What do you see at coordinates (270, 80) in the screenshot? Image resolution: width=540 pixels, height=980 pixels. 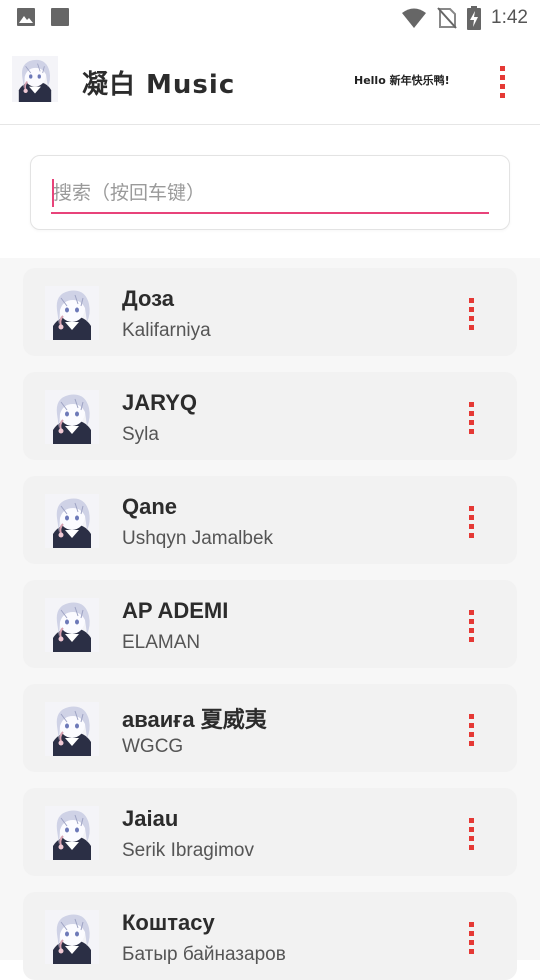 I see `app-bar: 凝白 Music Hello 新年快乐鸭!` at bounding box center [270, 80].